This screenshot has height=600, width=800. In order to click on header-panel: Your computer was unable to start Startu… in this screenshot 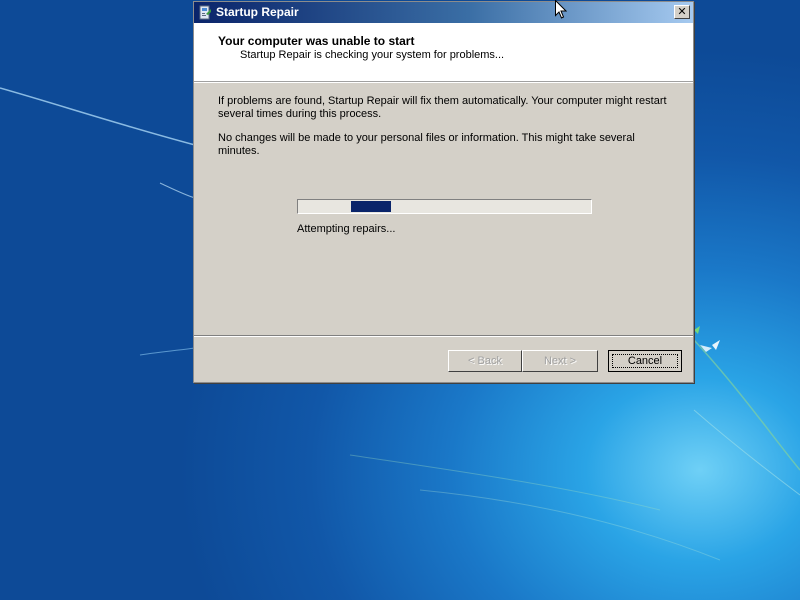, I will do `click(443, 52)`.